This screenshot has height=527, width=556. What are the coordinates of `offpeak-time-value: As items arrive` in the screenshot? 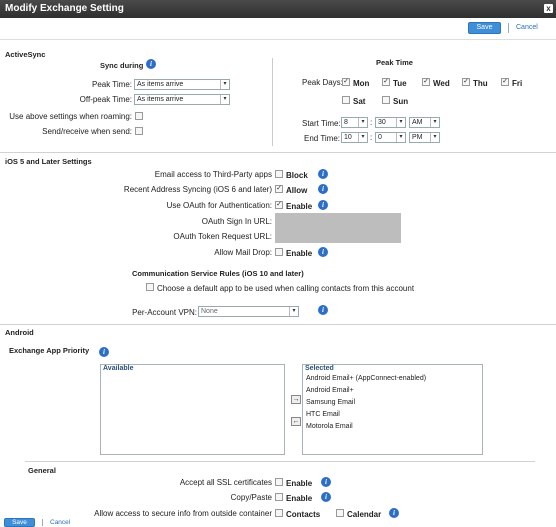 It's located at (160, 99).